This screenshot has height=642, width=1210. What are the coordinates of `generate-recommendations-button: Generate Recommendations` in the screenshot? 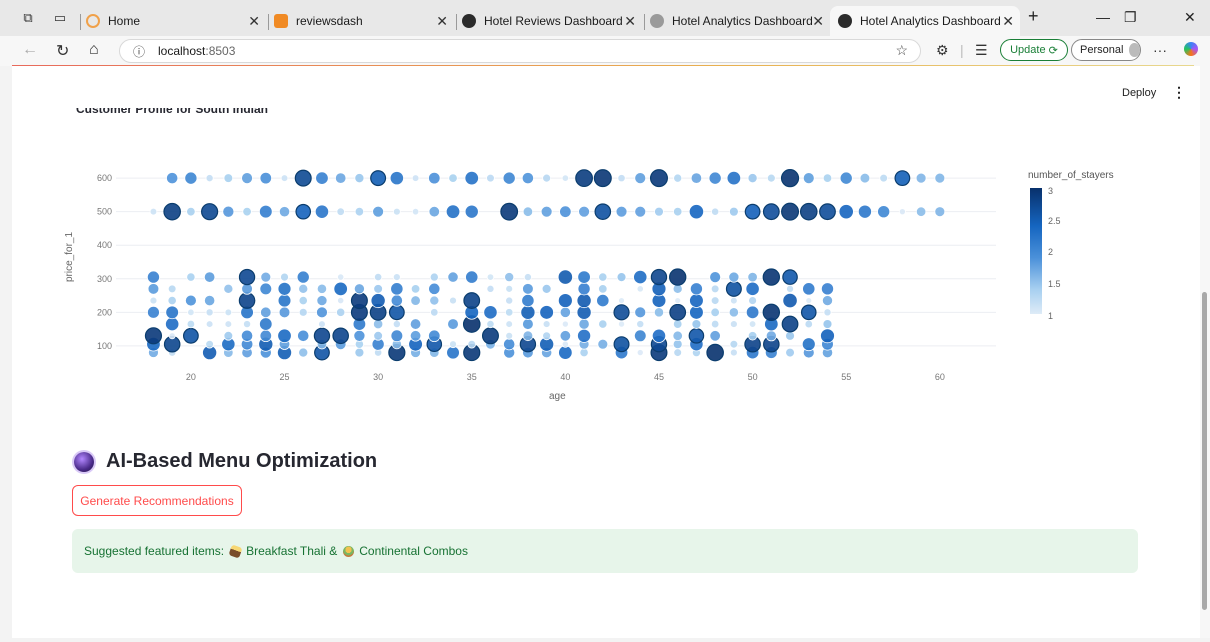 It's located at (157, 500).